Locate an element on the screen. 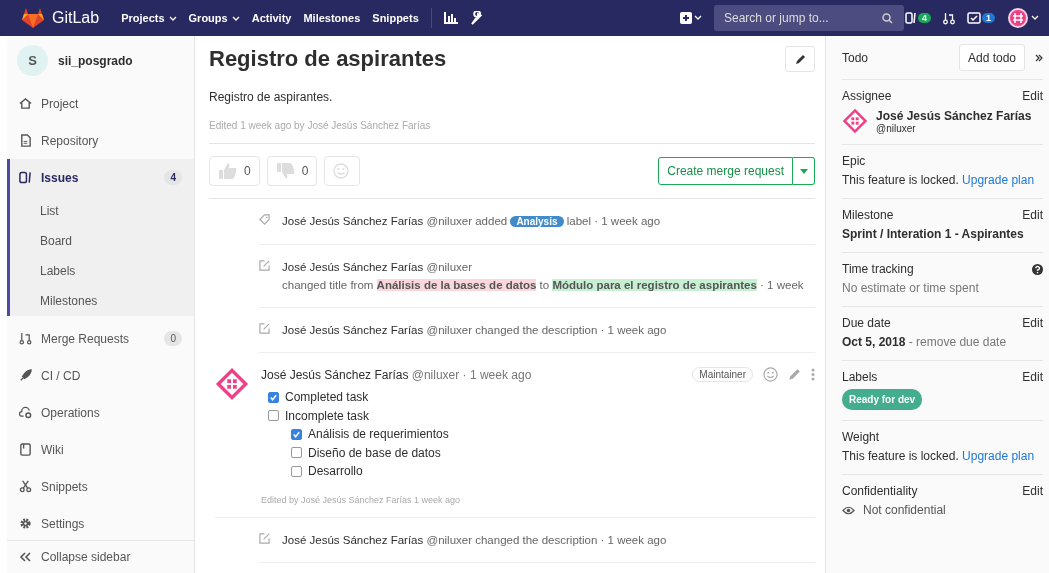  system-note: José Jesús Sánchez Farías @niluxer added Analysis label · 1 week ago is located at coordinates (471, 221).